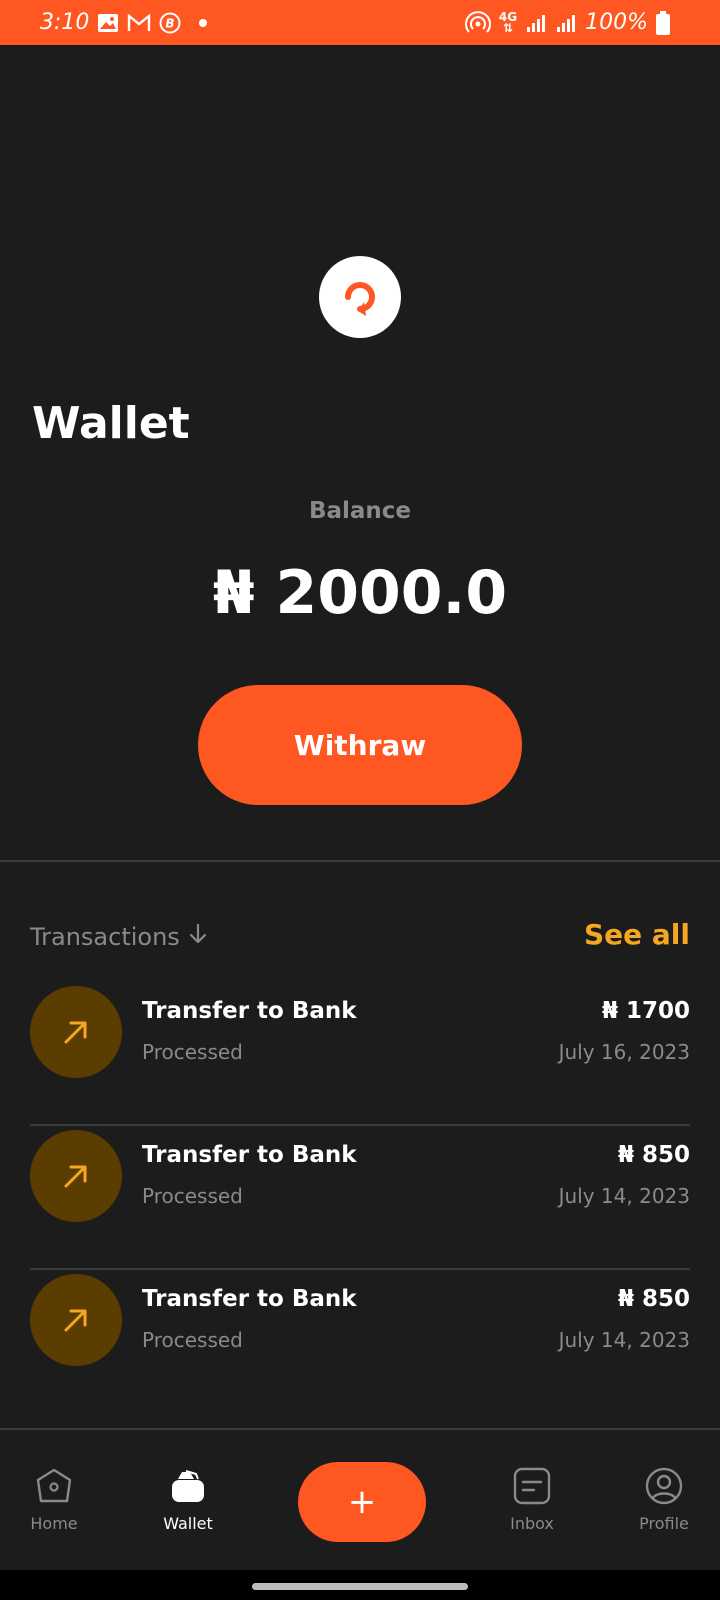 The image size is (720, 1600). I want to click on inbox-icon, so click(532, 1486).